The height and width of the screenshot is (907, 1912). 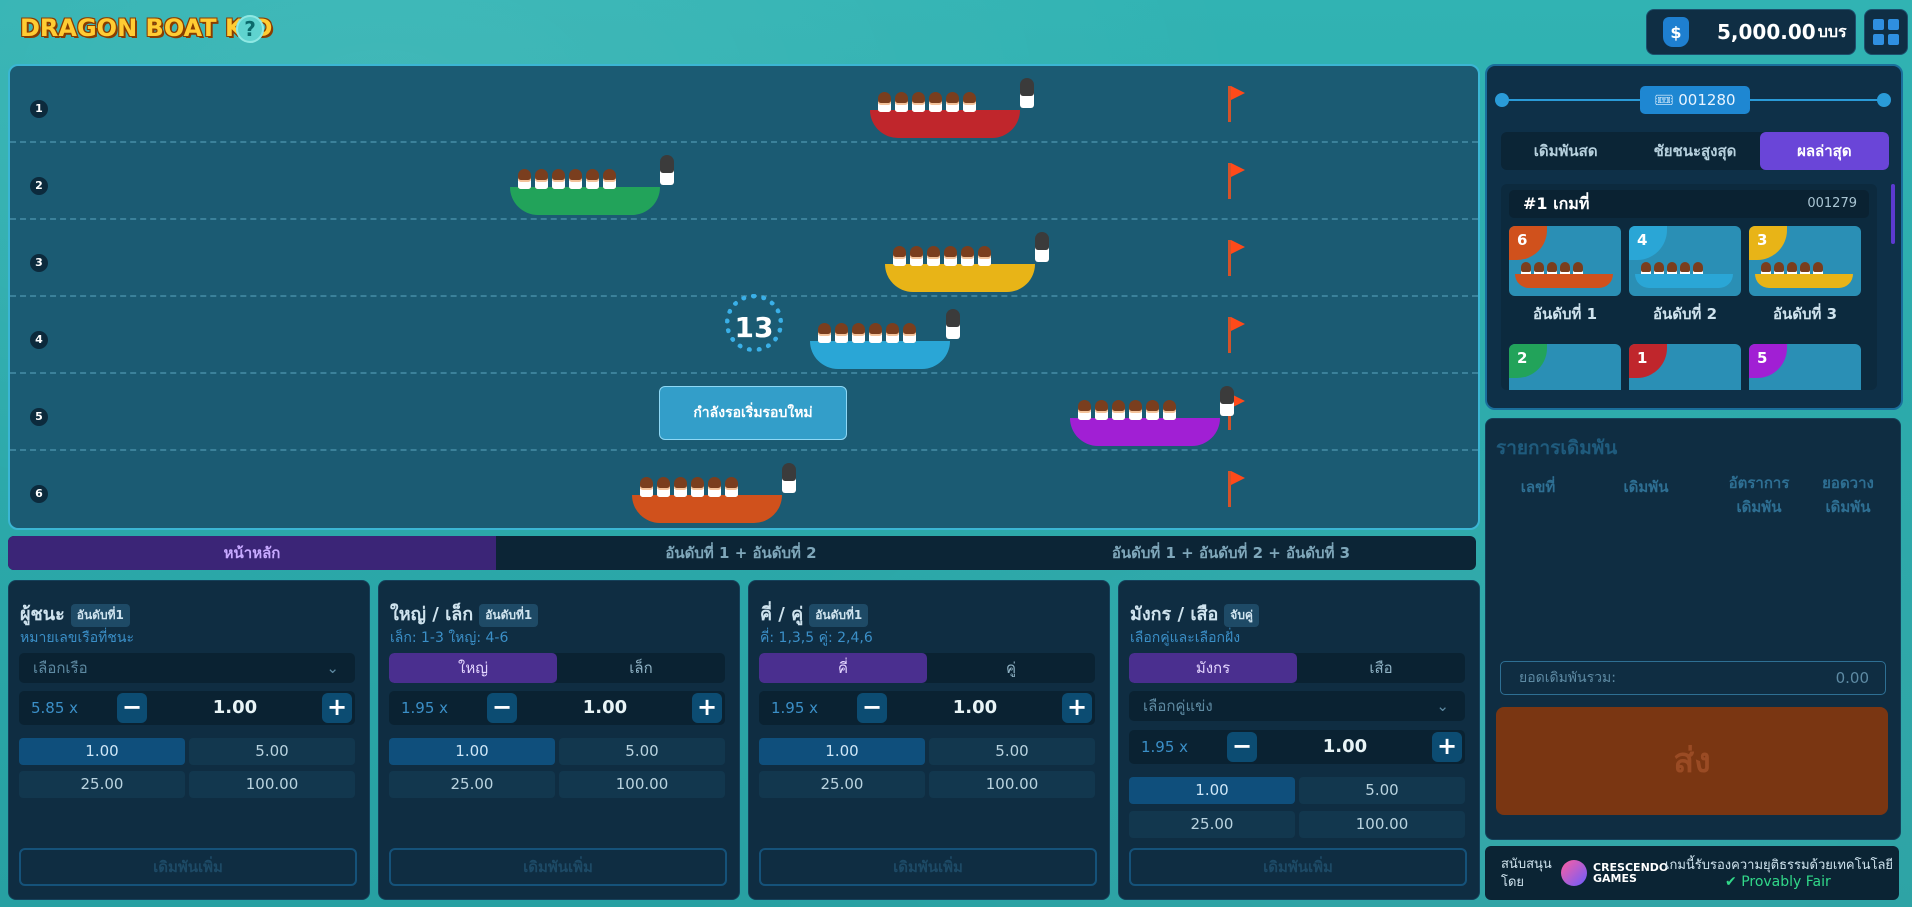 I want to click on lane-3: 3, so click(x=744, y=258).